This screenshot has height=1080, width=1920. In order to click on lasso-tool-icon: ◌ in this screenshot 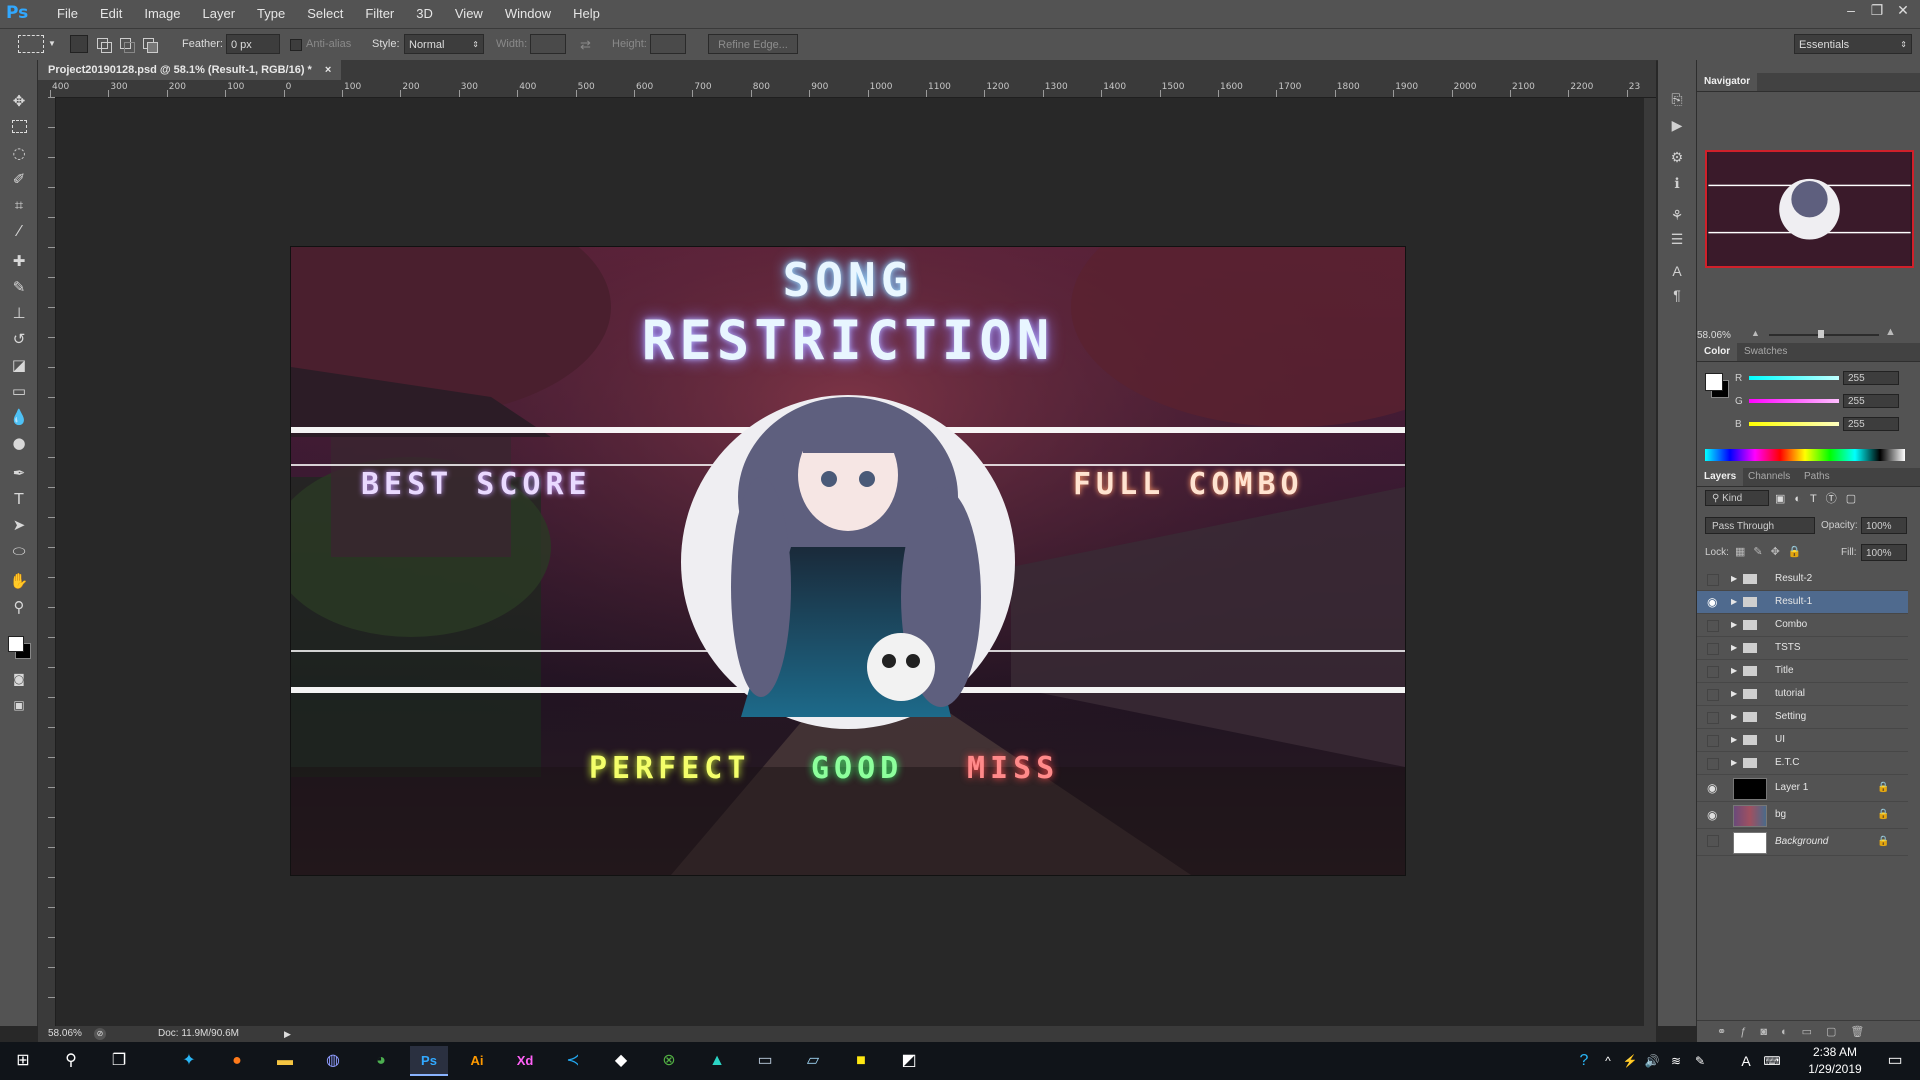, I will do `click(19, 153)`.